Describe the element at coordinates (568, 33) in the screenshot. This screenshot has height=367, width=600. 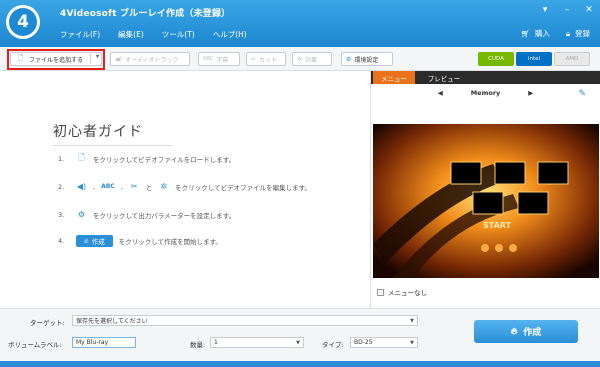
I see `lock-icon: 🔒︎` at that location.